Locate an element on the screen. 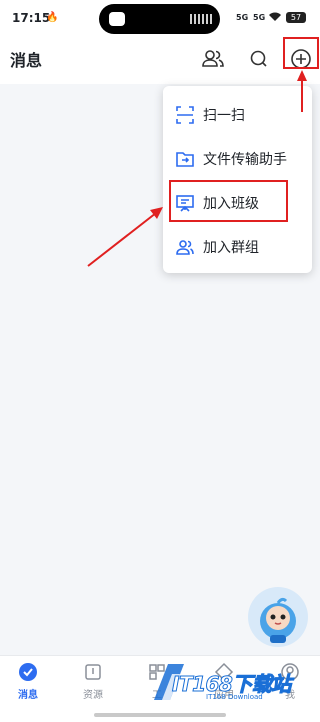 This screenshot has width=320, height=722. message-icon is located at coordinates (28, 672).